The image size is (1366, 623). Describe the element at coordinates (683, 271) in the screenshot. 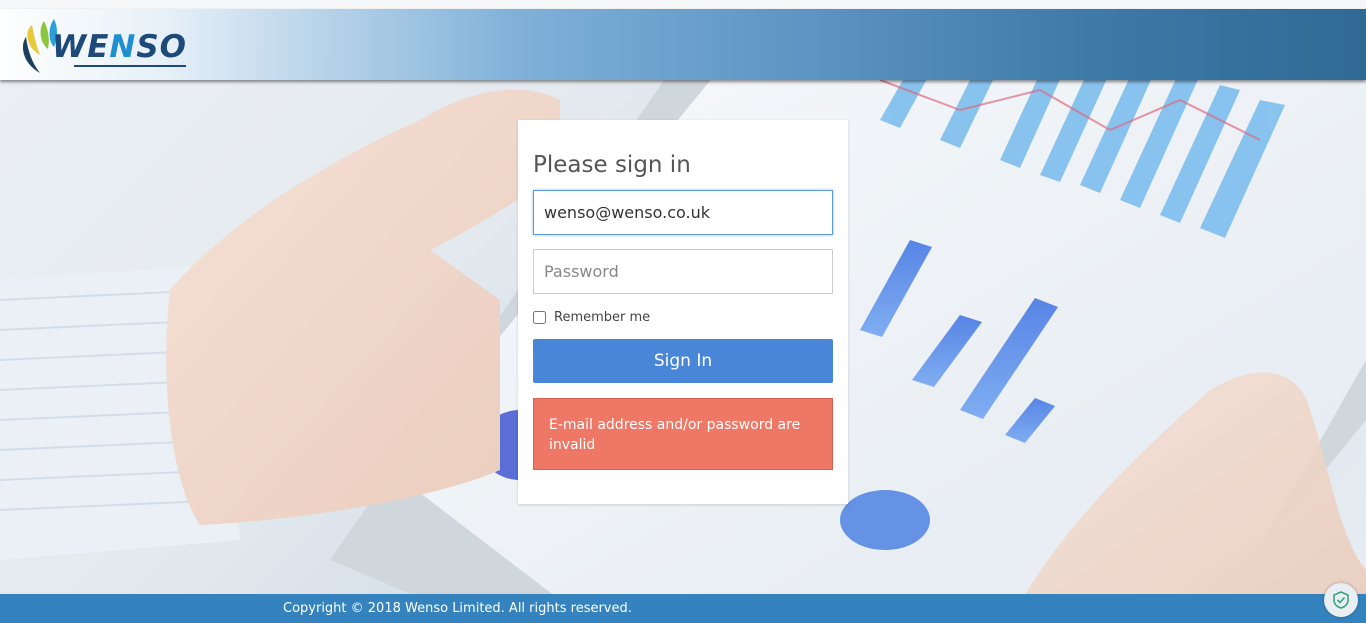

I see `password-field` at that location.